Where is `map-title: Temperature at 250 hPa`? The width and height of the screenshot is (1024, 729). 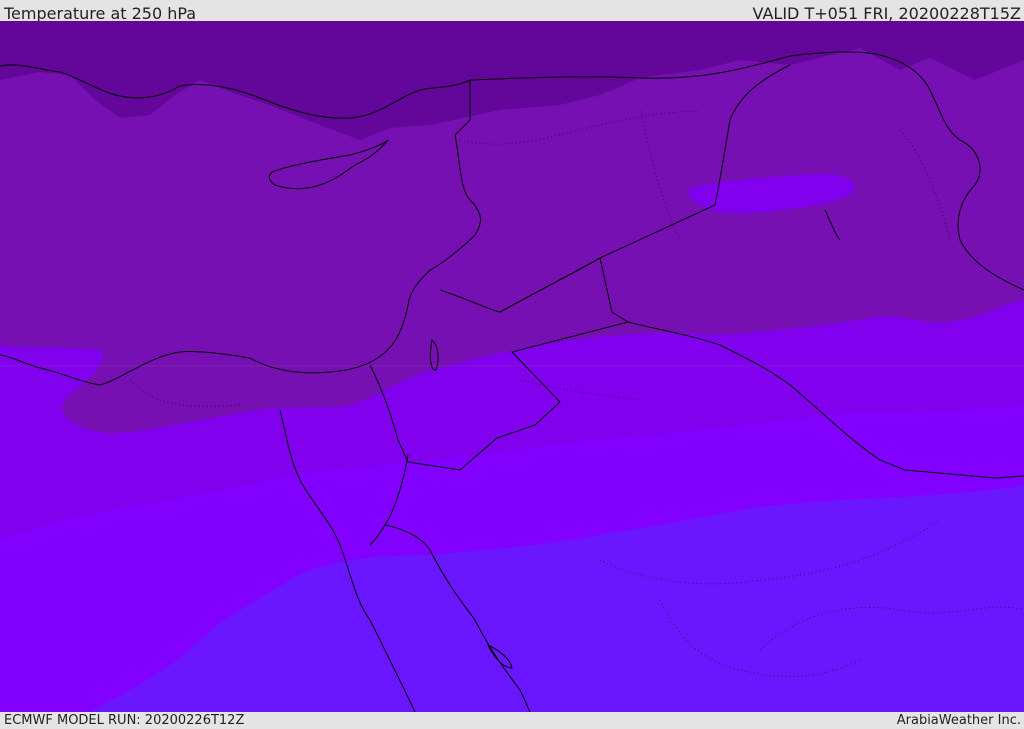 map-title: Temperature at 250 hPa is located at coordinates (100, 12).